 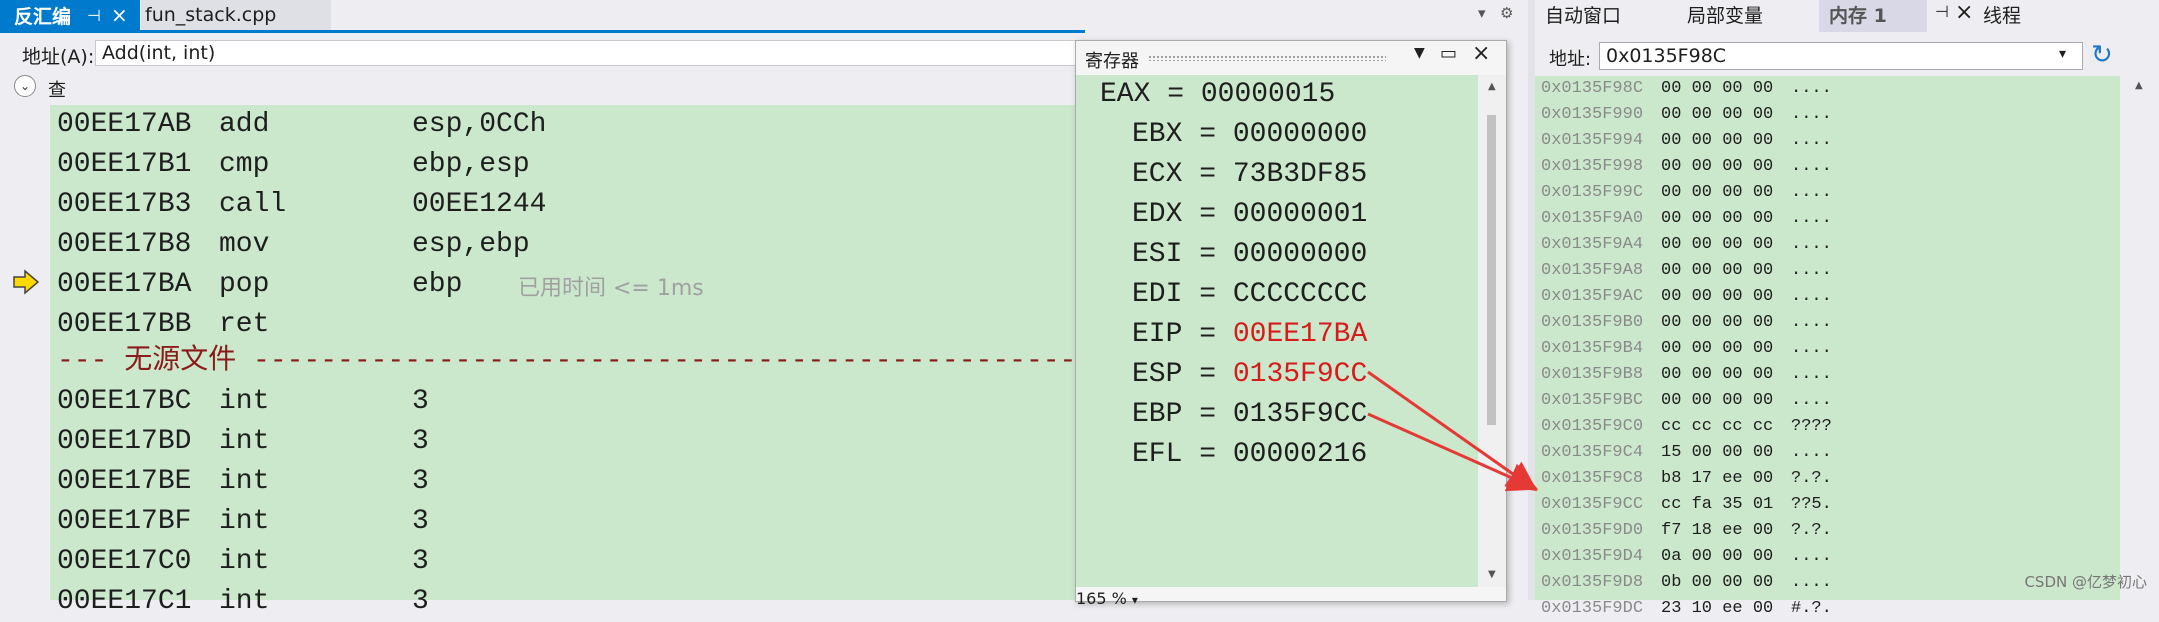 I want to click on esp-annotation-arrow, so click(x=1452, y=431).